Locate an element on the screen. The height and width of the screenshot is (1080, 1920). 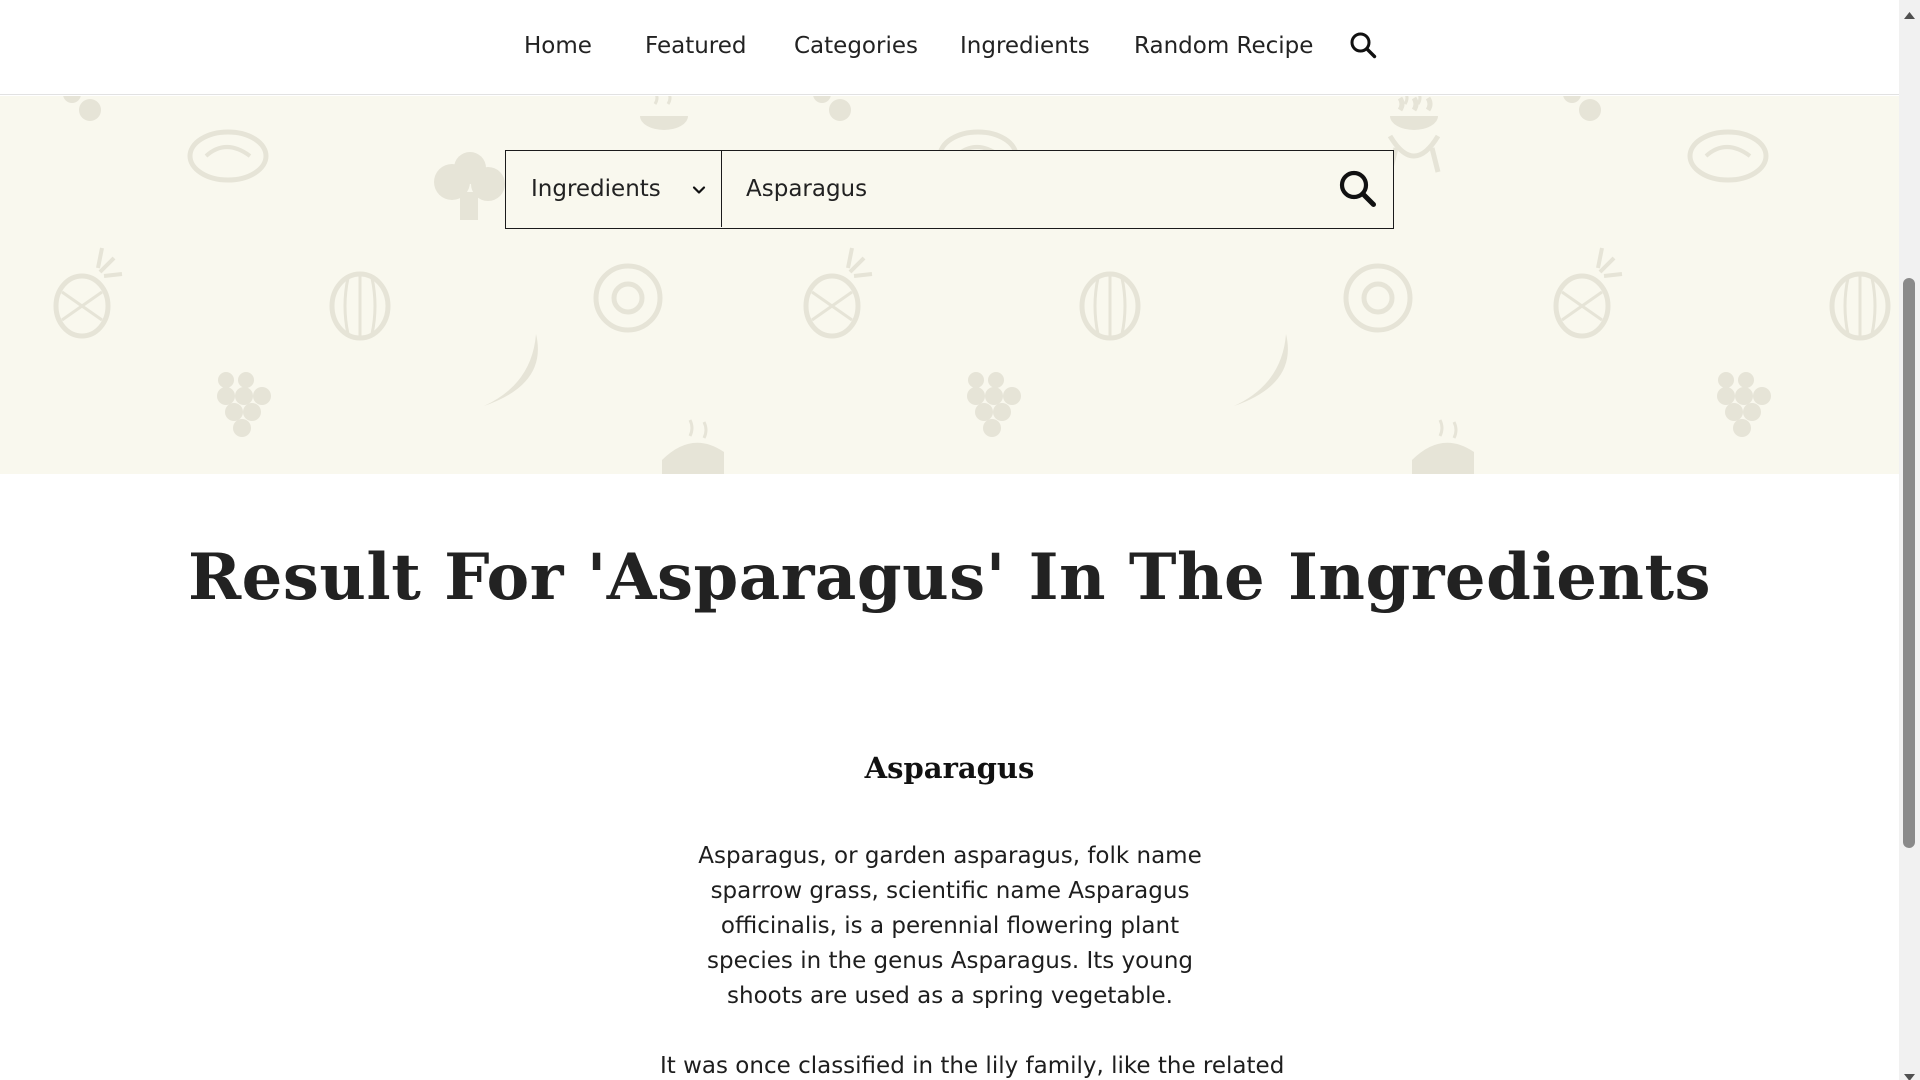
search-category-value: Ingredients is located at coordinates (596, 189).